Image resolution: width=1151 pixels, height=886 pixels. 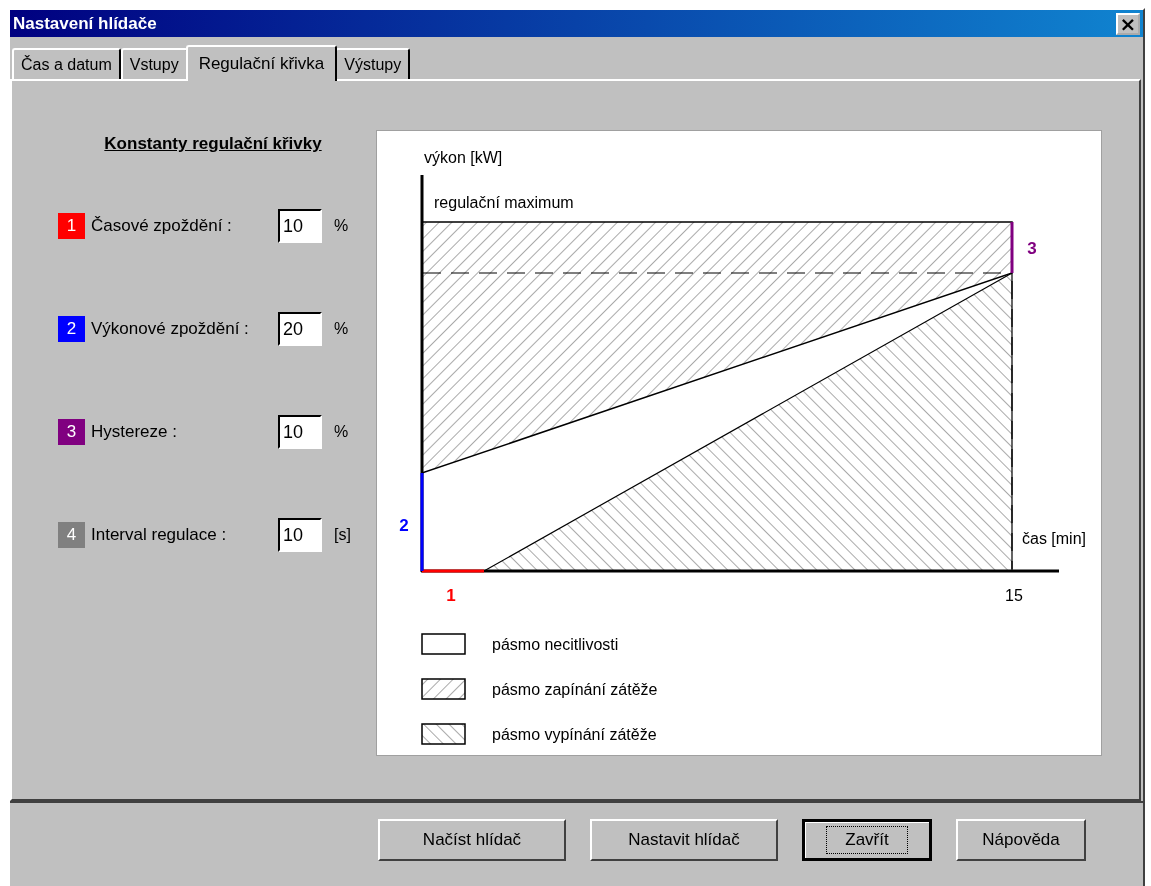 What do you see at coordinates (575, 689) in the screenshot?
I see `legend-label: pásmo zapínání zátěže` at bounding box center [575, 689].